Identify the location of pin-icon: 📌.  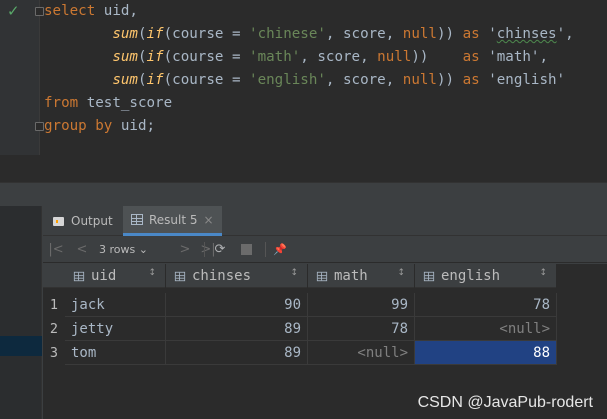
(280, 249).